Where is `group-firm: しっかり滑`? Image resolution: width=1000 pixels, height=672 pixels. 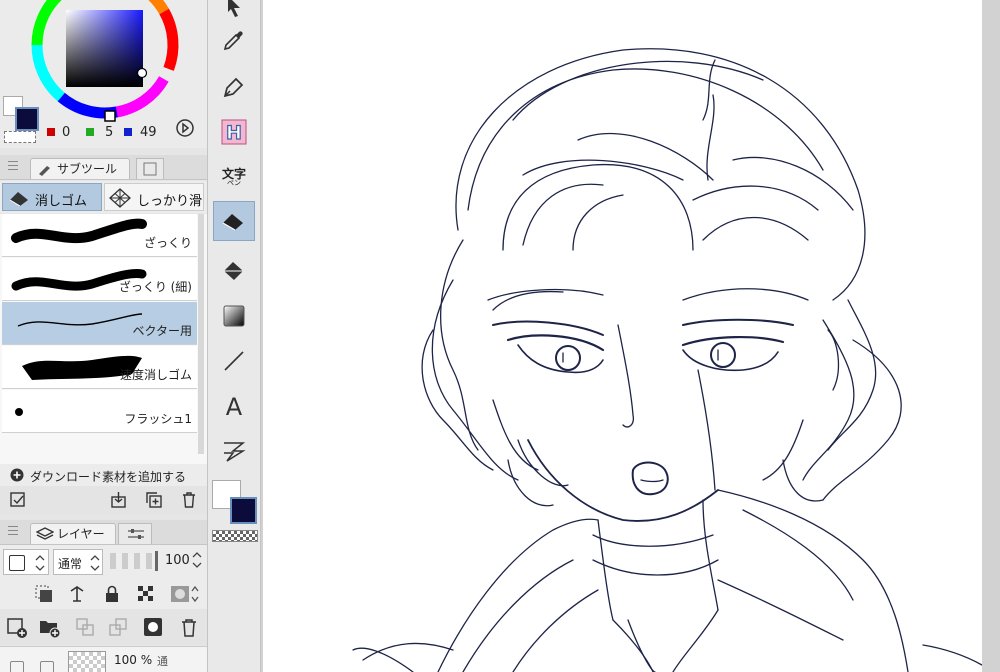 group-firm: しっかり滑 is located at coordinates (154, 197).